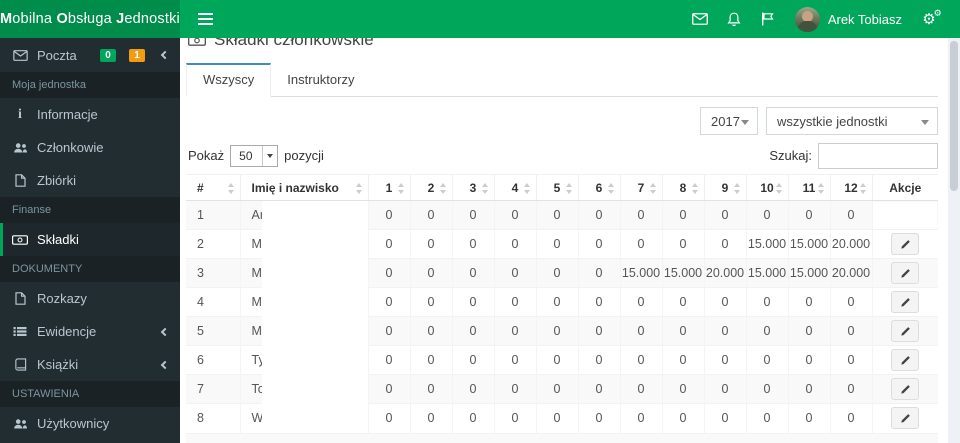  I want to click on page-length-control: Pokaż 50 pozycji, so click(255, 155).